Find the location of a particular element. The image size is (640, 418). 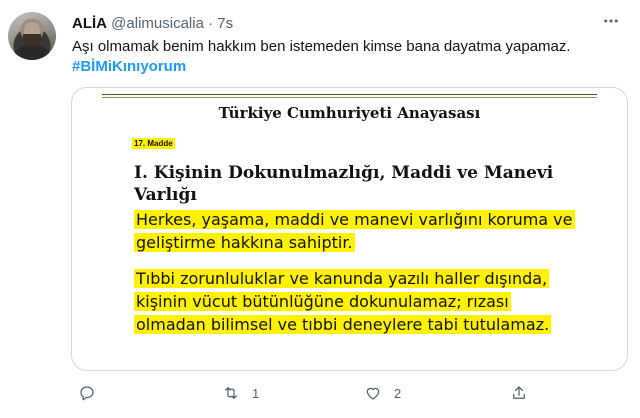

reply-button is located at coordinates (93, 393).